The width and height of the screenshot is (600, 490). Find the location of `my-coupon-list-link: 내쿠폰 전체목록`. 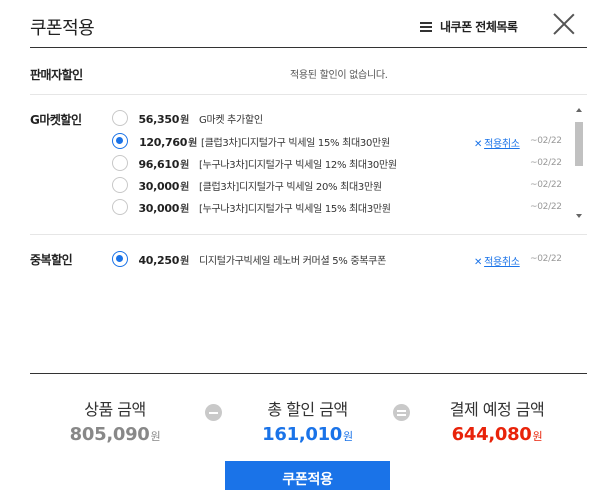

my-coupon-list-link: 내쿠폰 전체목록 is located at coordinates (469, 26).